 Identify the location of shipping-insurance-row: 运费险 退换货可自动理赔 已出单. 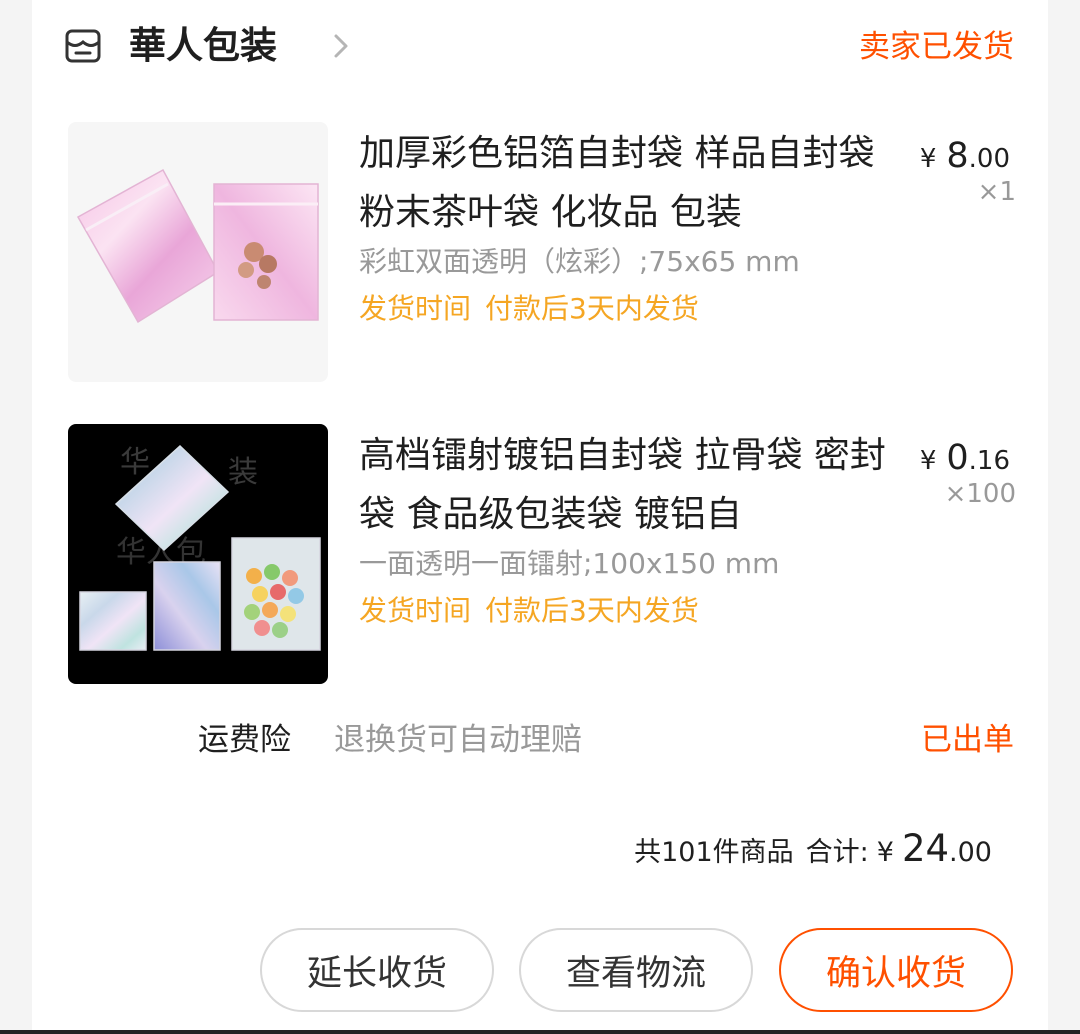
(540, 740).